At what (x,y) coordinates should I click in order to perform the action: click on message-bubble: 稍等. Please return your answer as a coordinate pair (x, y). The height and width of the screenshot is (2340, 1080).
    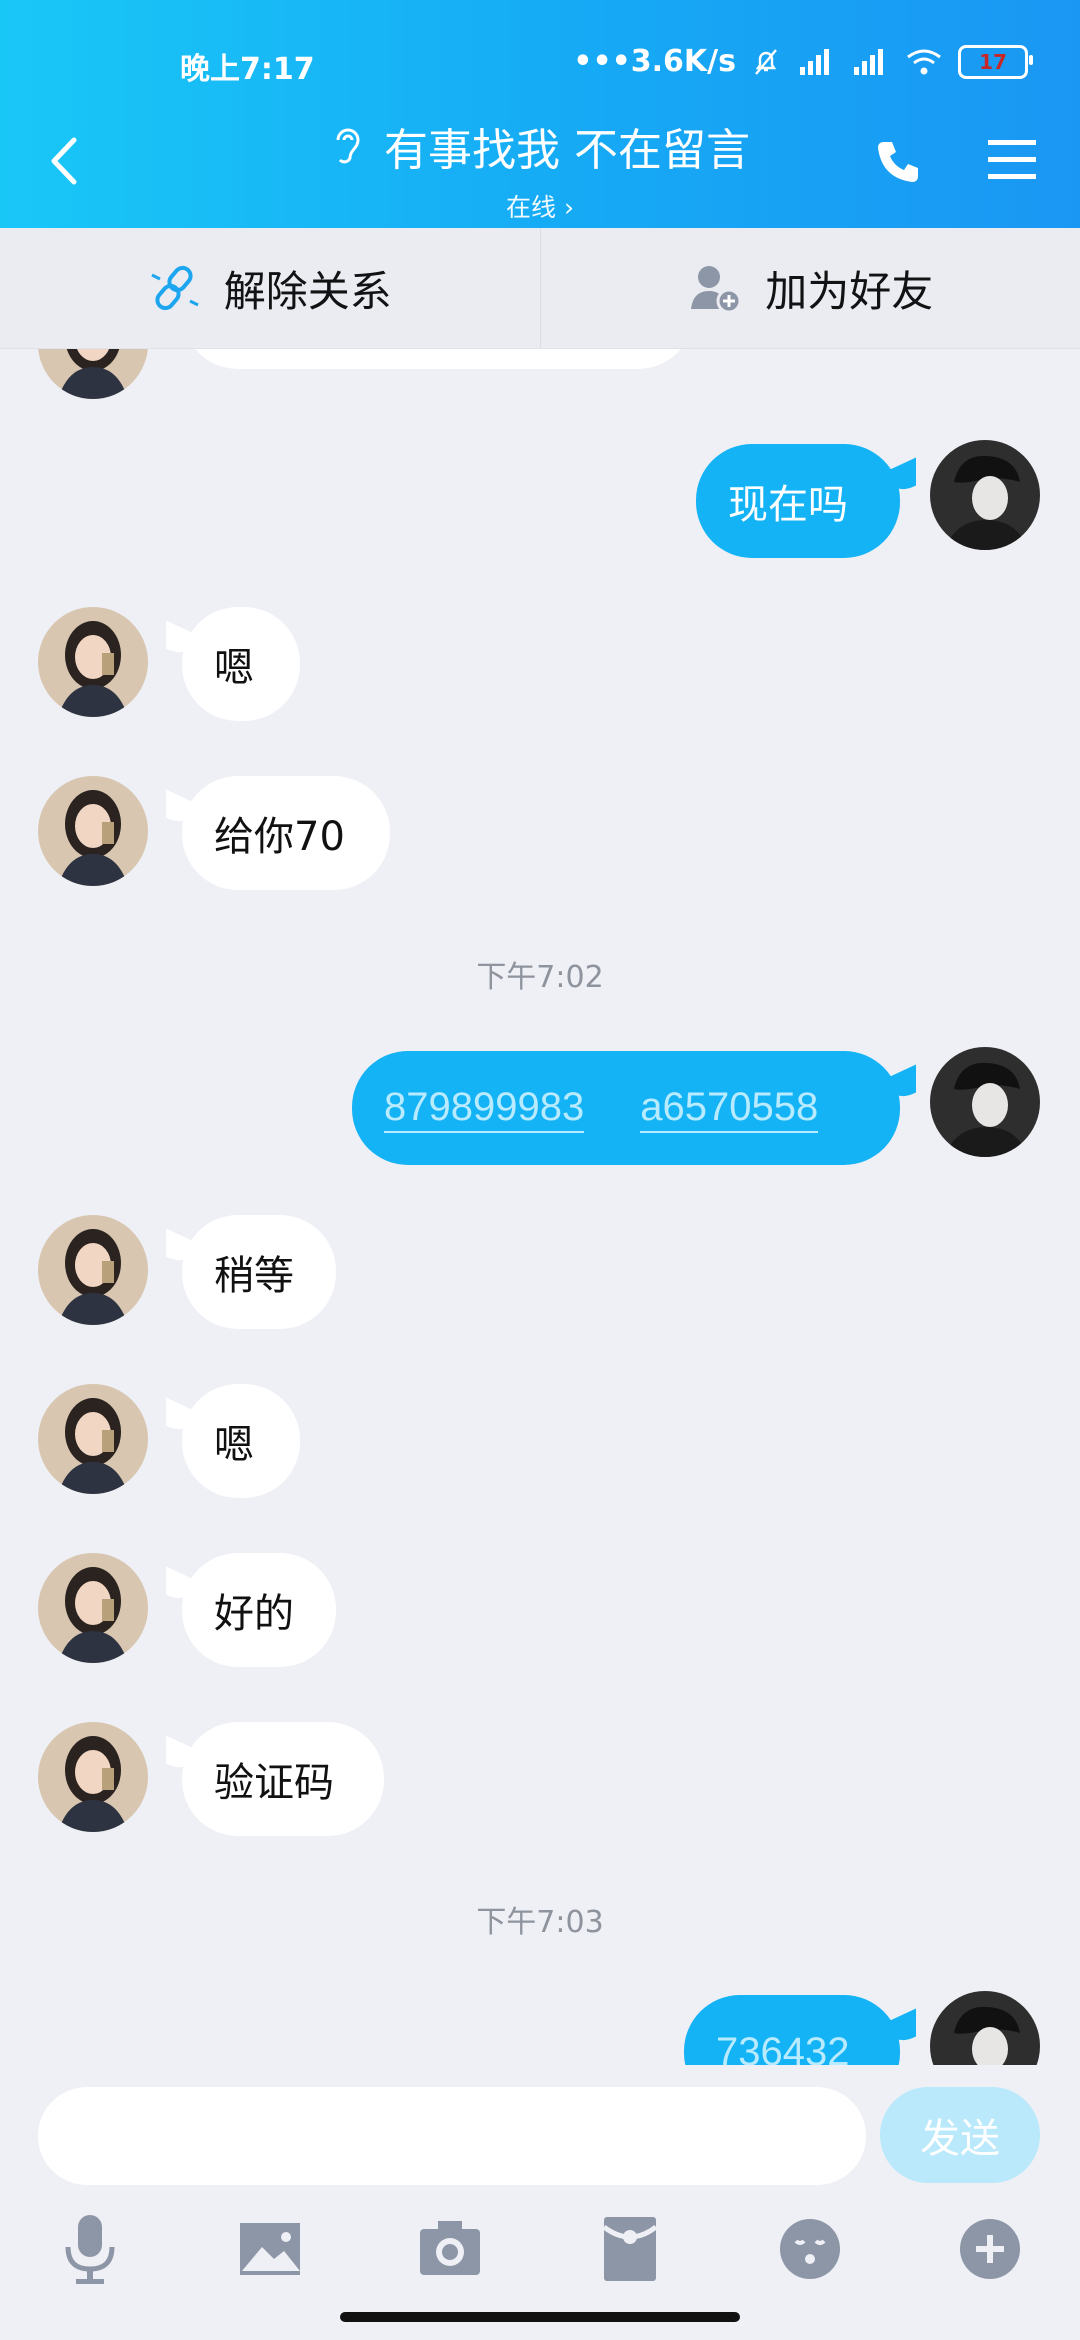
    Looking at the image, I should click on (259, 1272).